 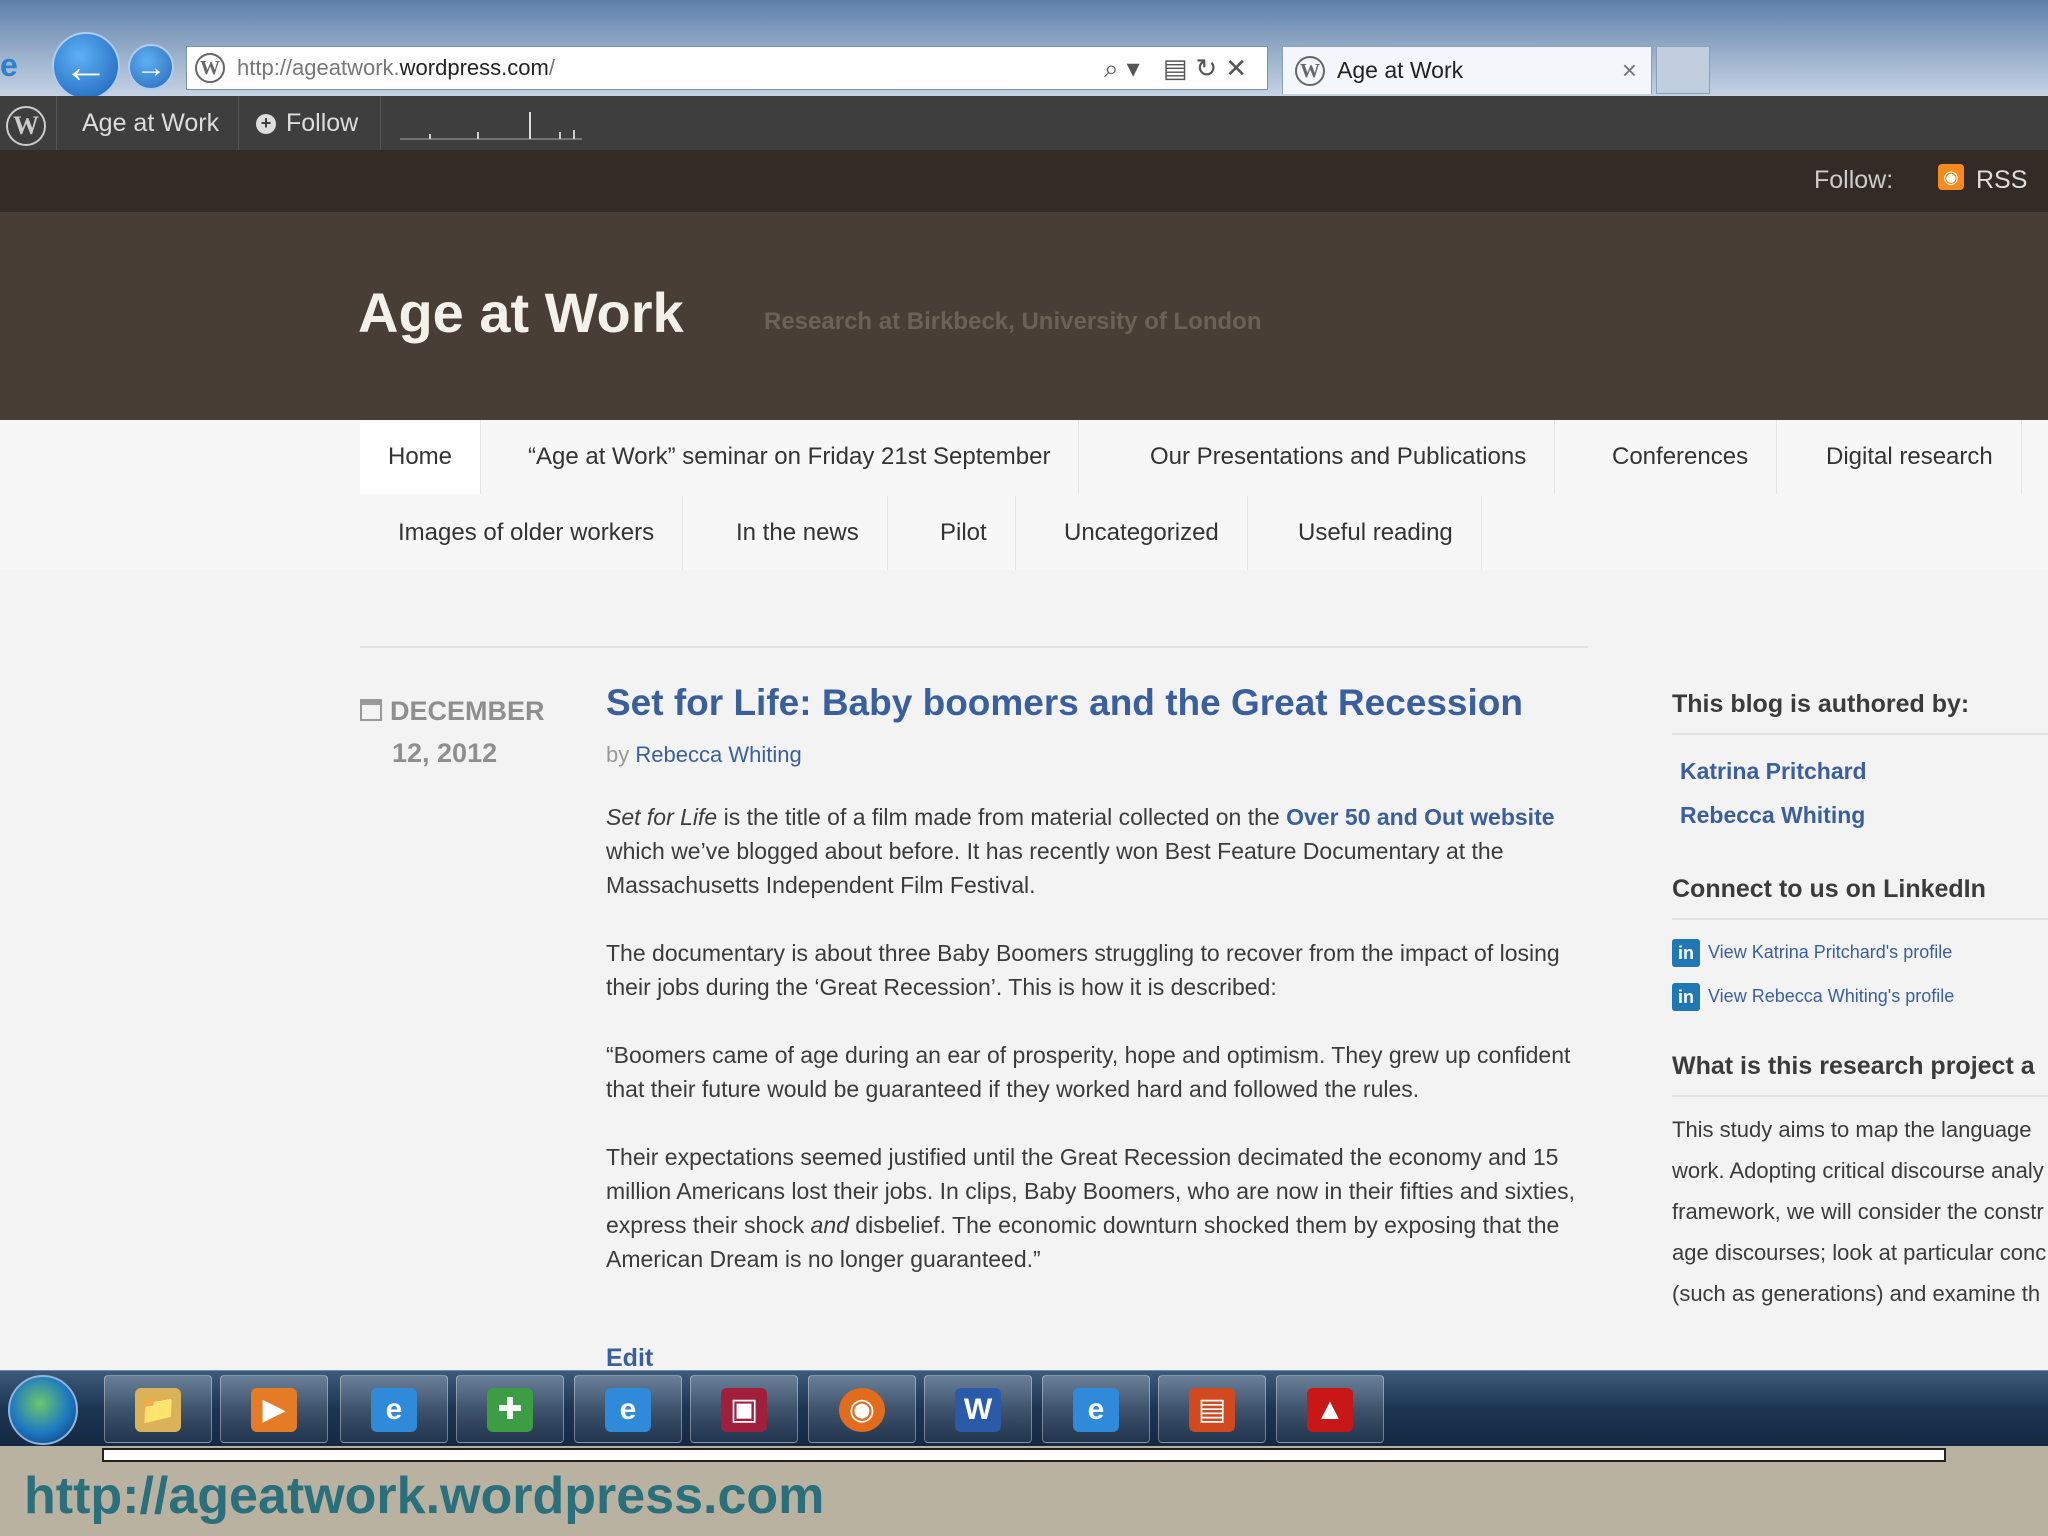 I want to click on taskbar-app-button: ✚, so click(x=510, y=1409).